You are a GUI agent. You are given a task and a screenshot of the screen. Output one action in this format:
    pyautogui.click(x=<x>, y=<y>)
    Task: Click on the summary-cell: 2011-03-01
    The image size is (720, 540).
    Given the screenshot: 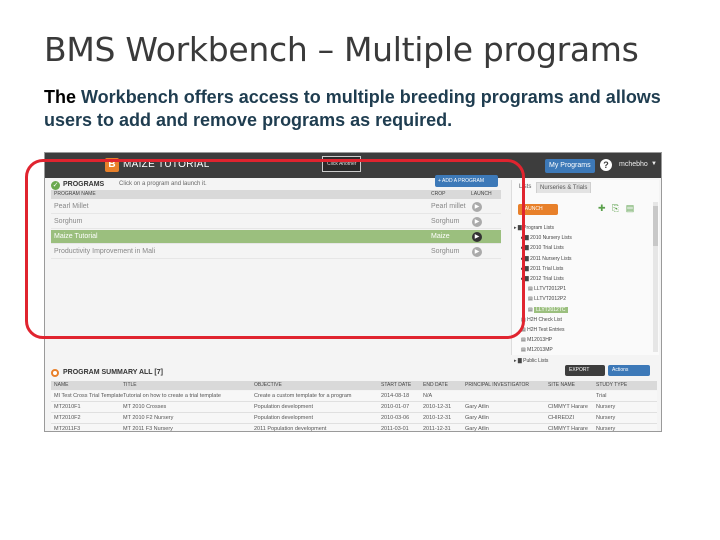 What is the action you would take?
    pyautogui.click(x=395, y=429)
    